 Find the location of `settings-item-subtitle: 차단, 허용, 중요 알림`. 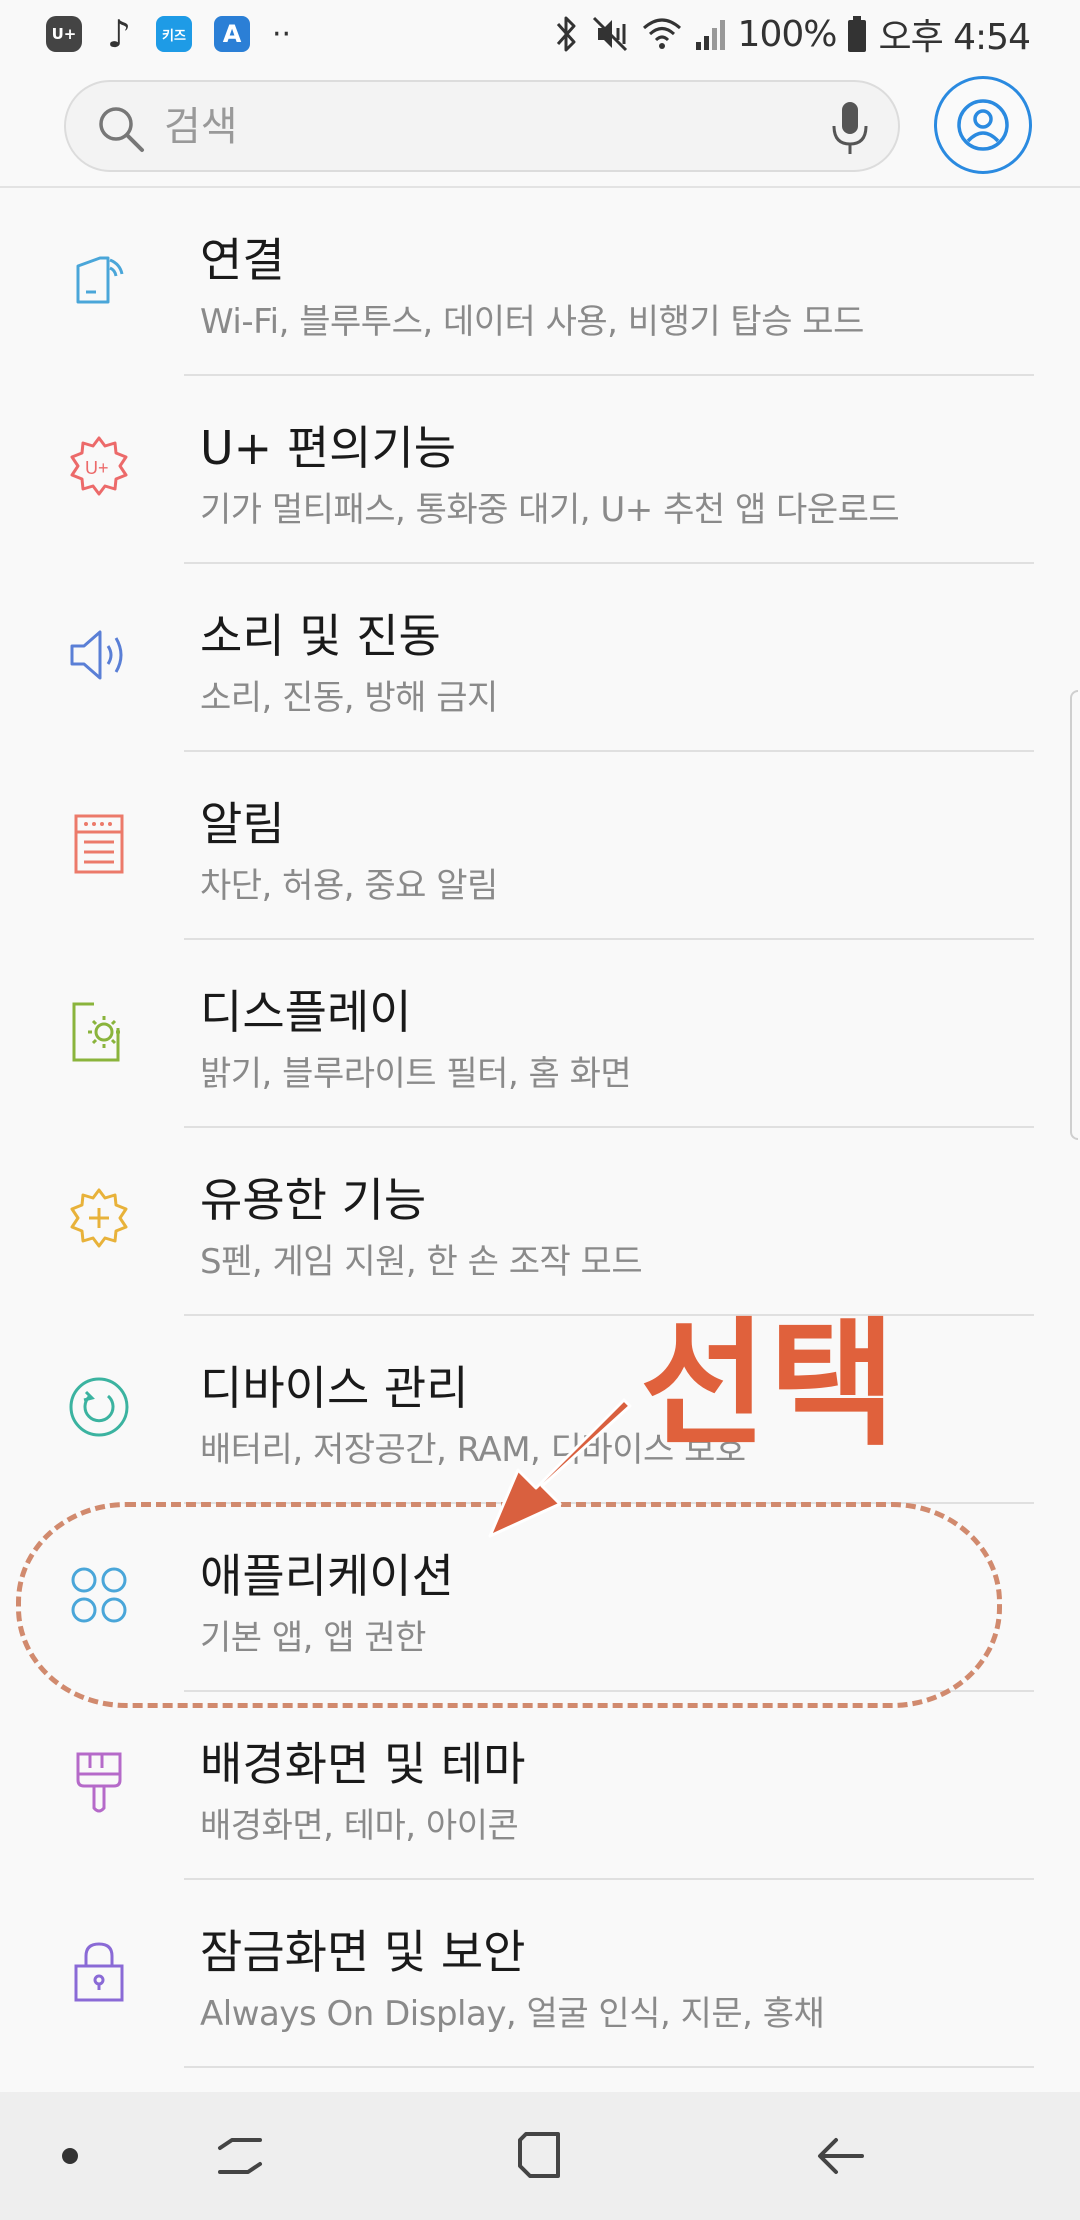

settings-item-subtitle: 차단, 허용, 중요 알림 is located at coordinates (349, 886).